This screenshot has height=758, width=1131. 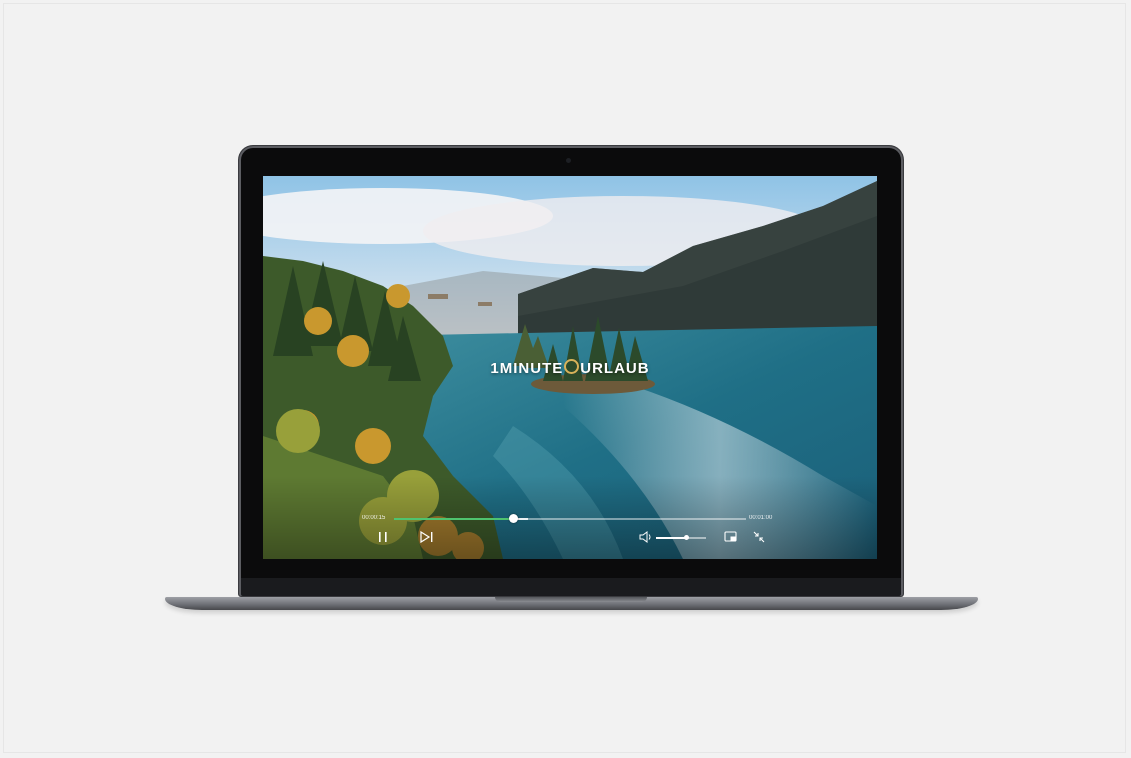 I want to click on logo-suffix: URLAUB, so click(x=615, y=368).